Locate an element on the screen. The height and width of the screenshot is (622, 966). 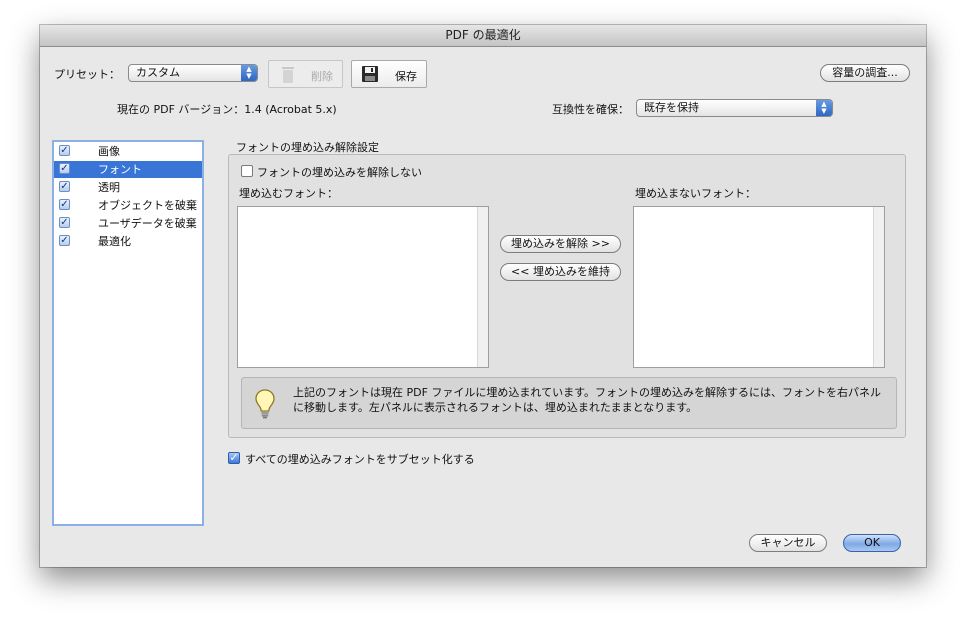
compat-label: 互換性を確保： is located at coordinates (590, 109).